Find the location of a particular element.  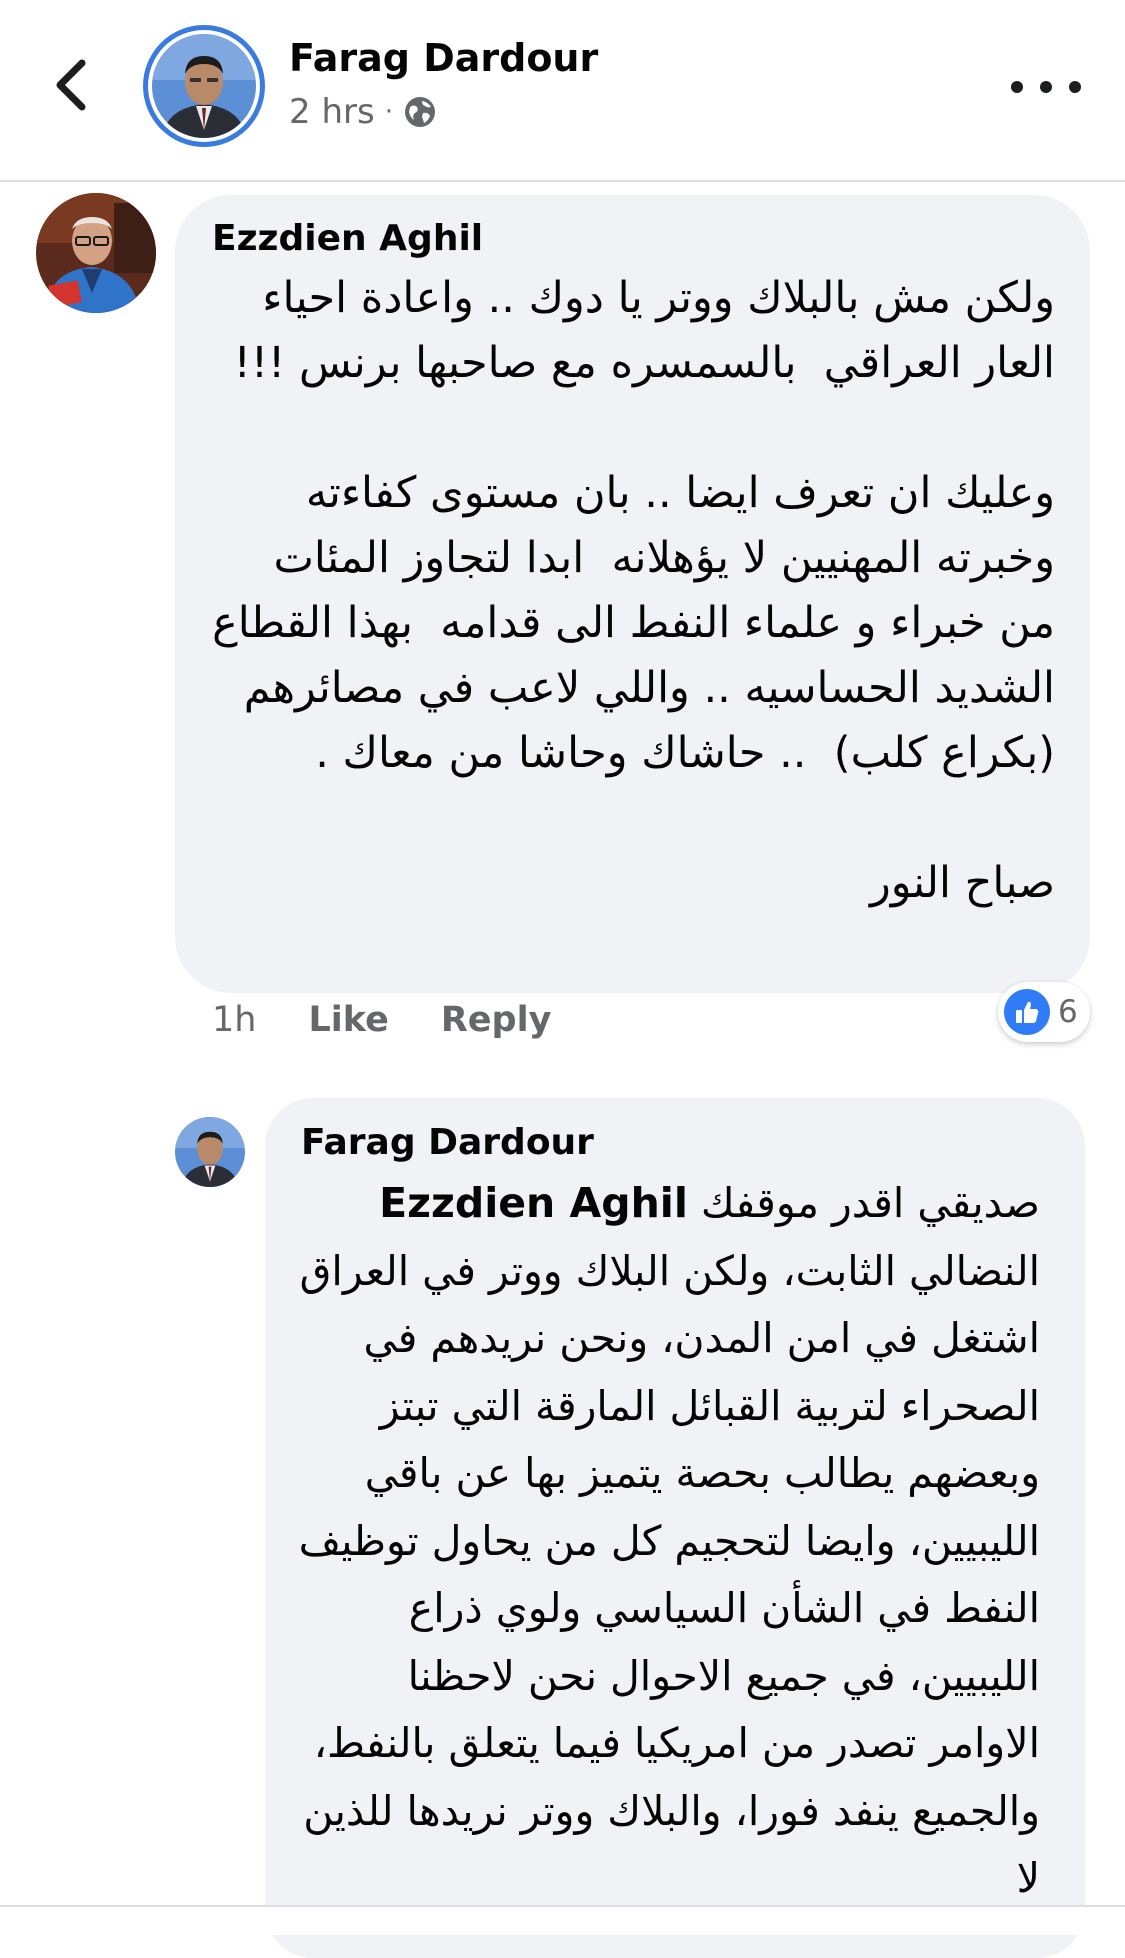

mention-link: Ezzdien Aghil is located at coordinates (533, 1203).